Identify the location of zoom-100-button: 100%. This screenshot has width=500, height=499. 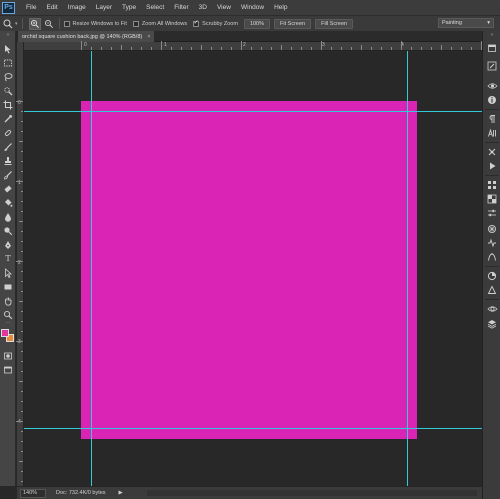
(257, 23).